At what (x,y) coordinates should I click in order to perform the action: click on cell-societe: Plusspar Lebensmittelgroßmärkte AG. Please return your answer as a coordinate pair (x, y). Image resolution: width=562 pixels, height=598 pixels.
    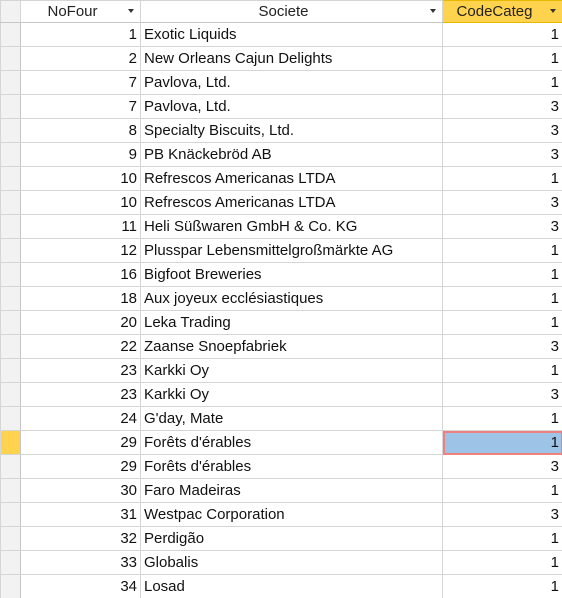
    Looking at the image, I should click on (291, 250).